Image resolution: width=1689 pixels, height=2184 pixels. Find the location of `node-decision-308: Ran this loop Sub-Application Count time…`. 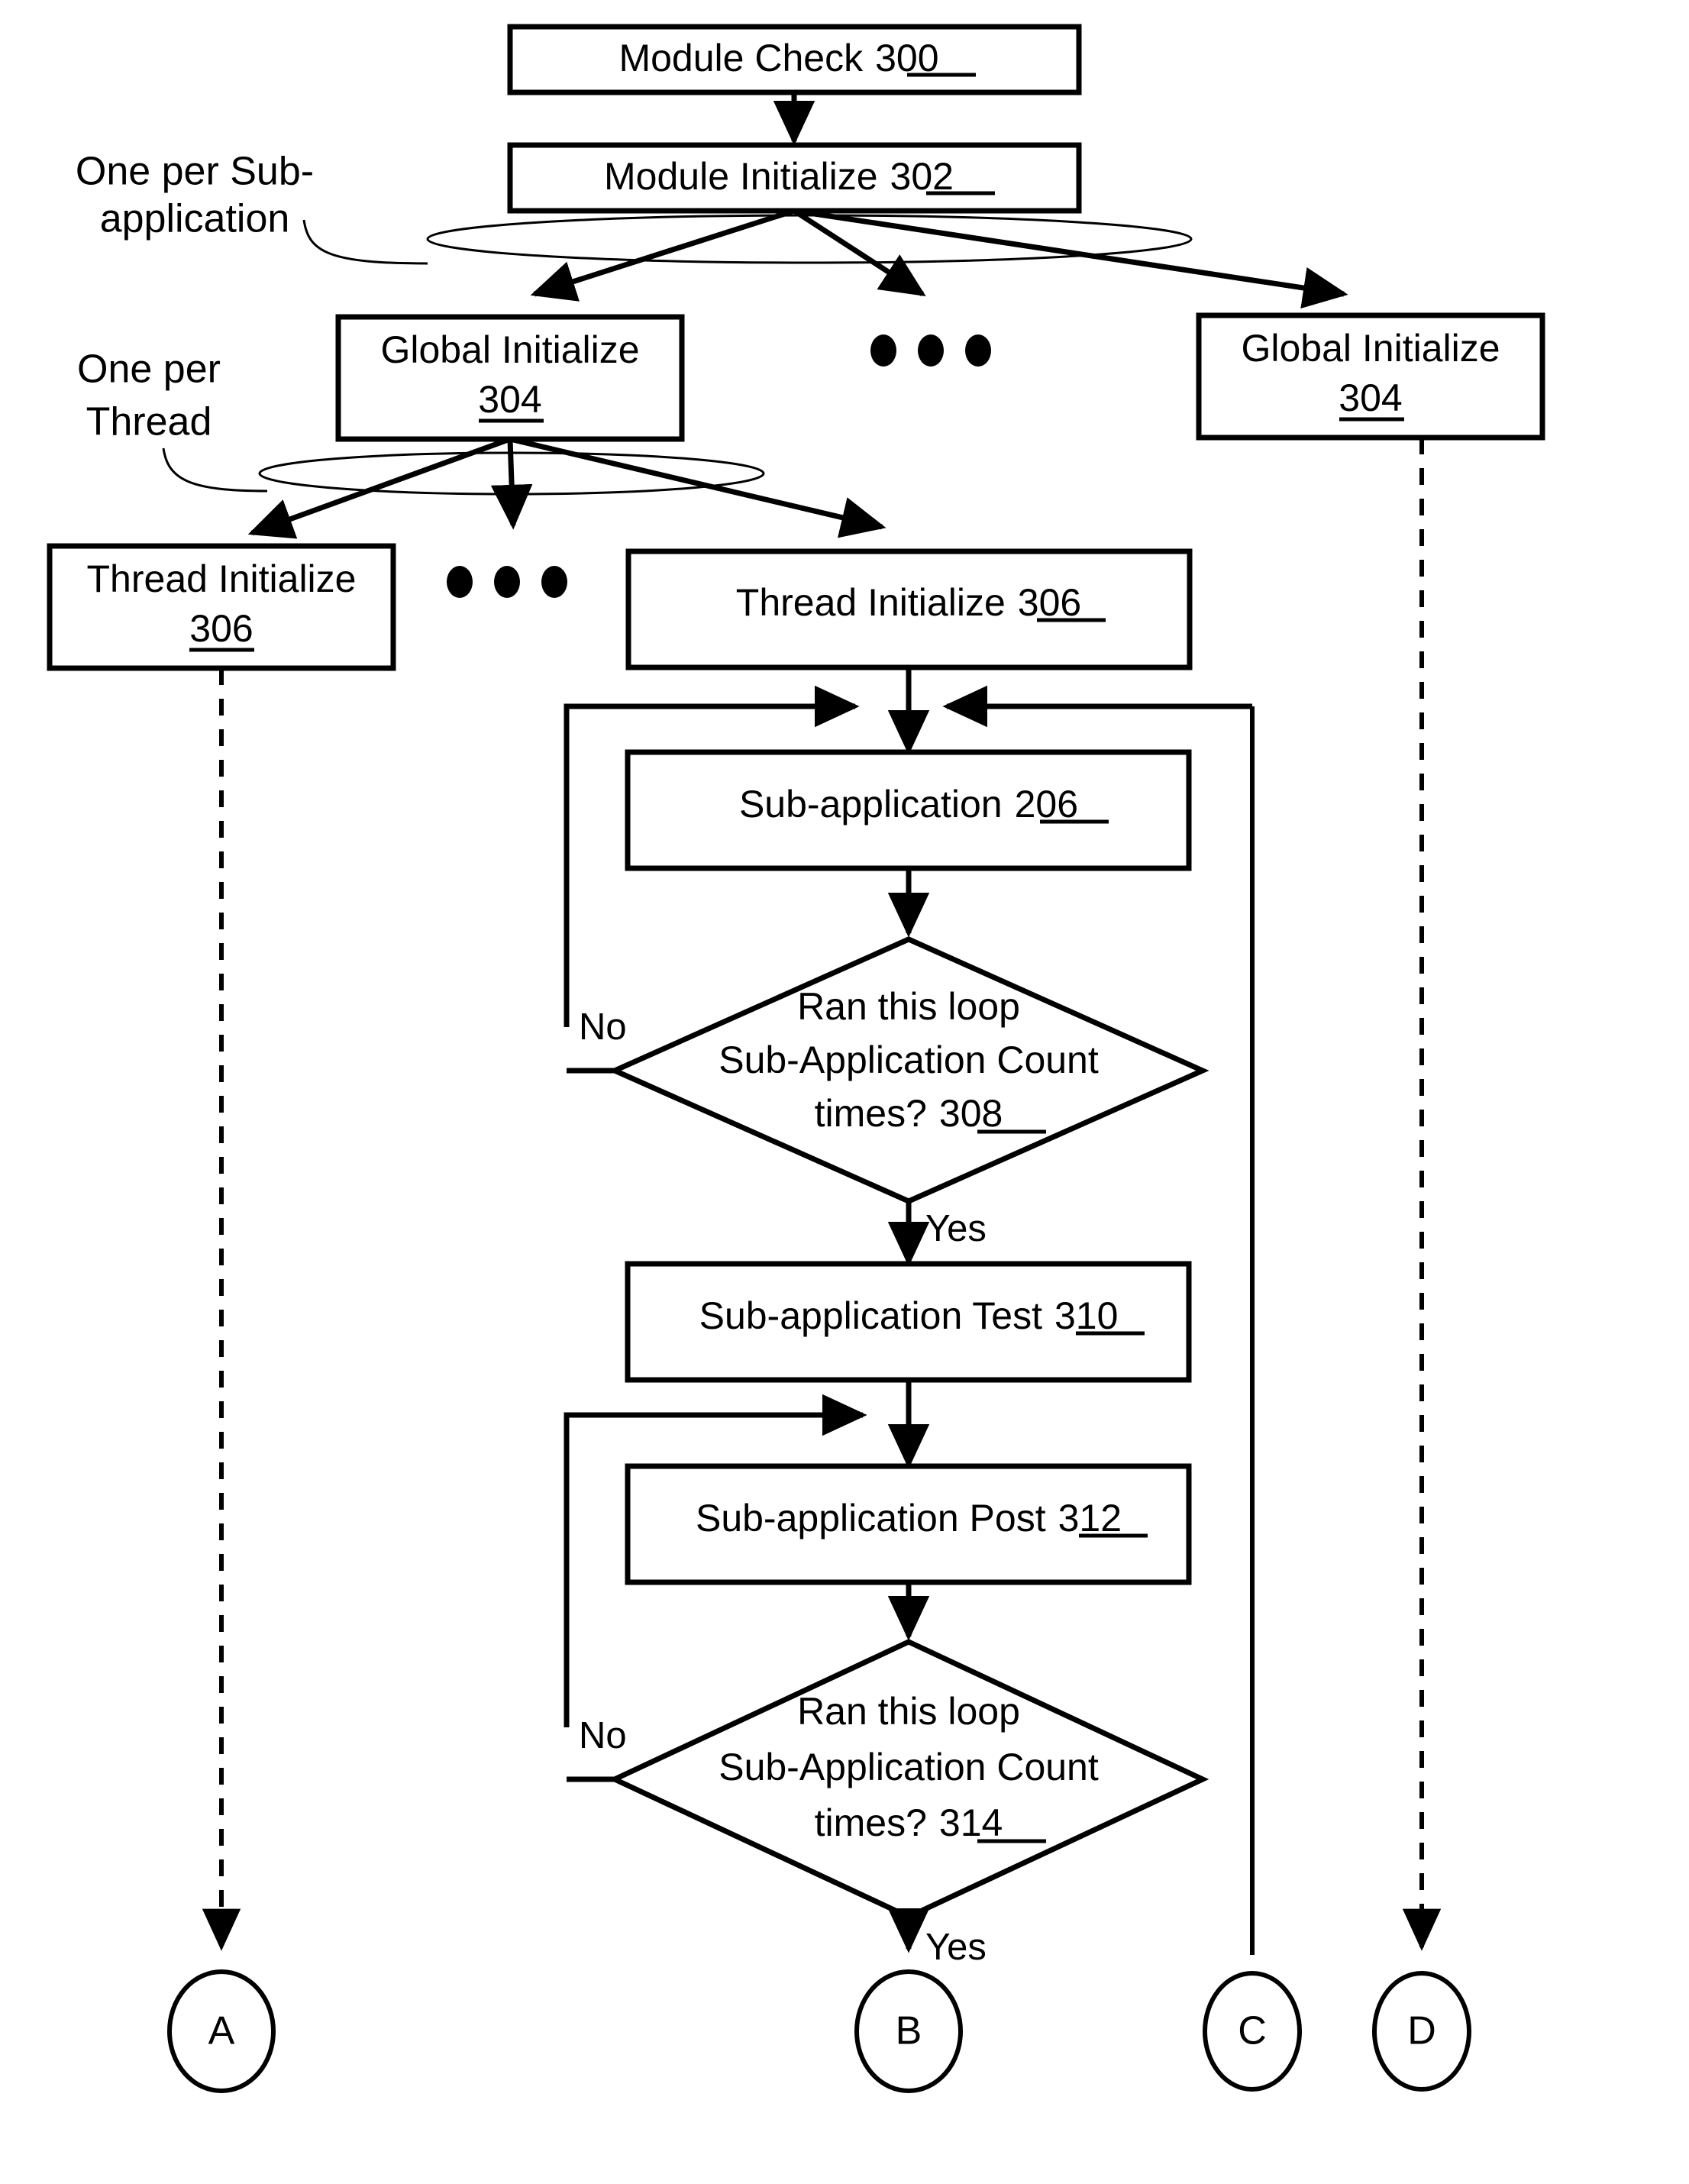

node-decision-308: Ran this loop Sub-Application Count time… is located at coordinates (908, 1070).